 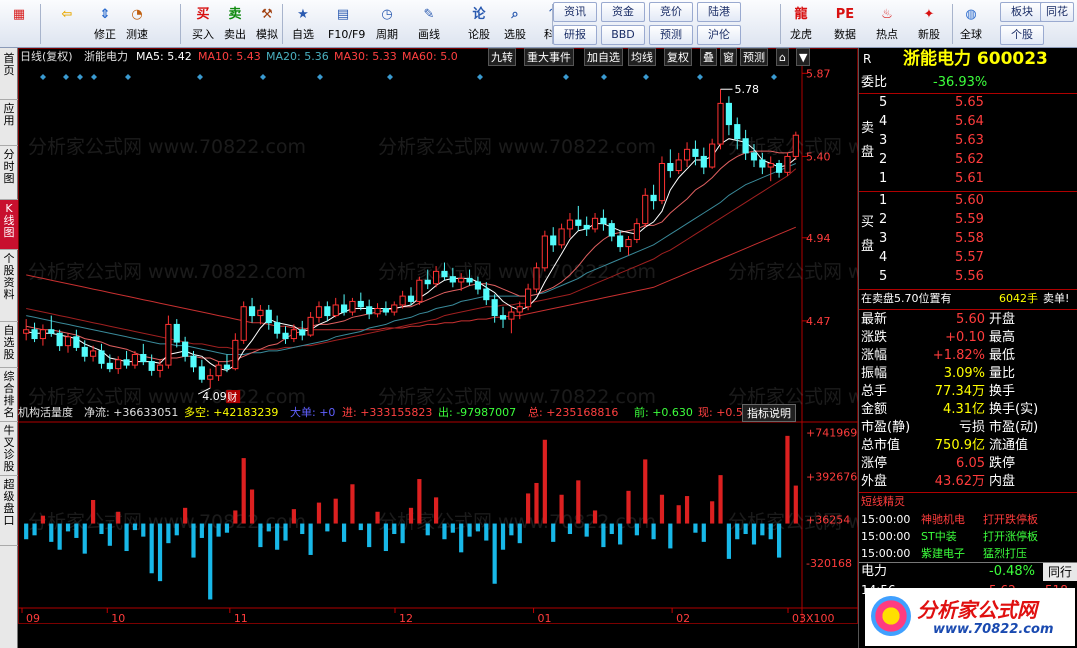 What do you see at coordinates (203, 24) in the screenshot?
I see `toolbar-button-买入: 买买入` at bounding box center [203, 24].